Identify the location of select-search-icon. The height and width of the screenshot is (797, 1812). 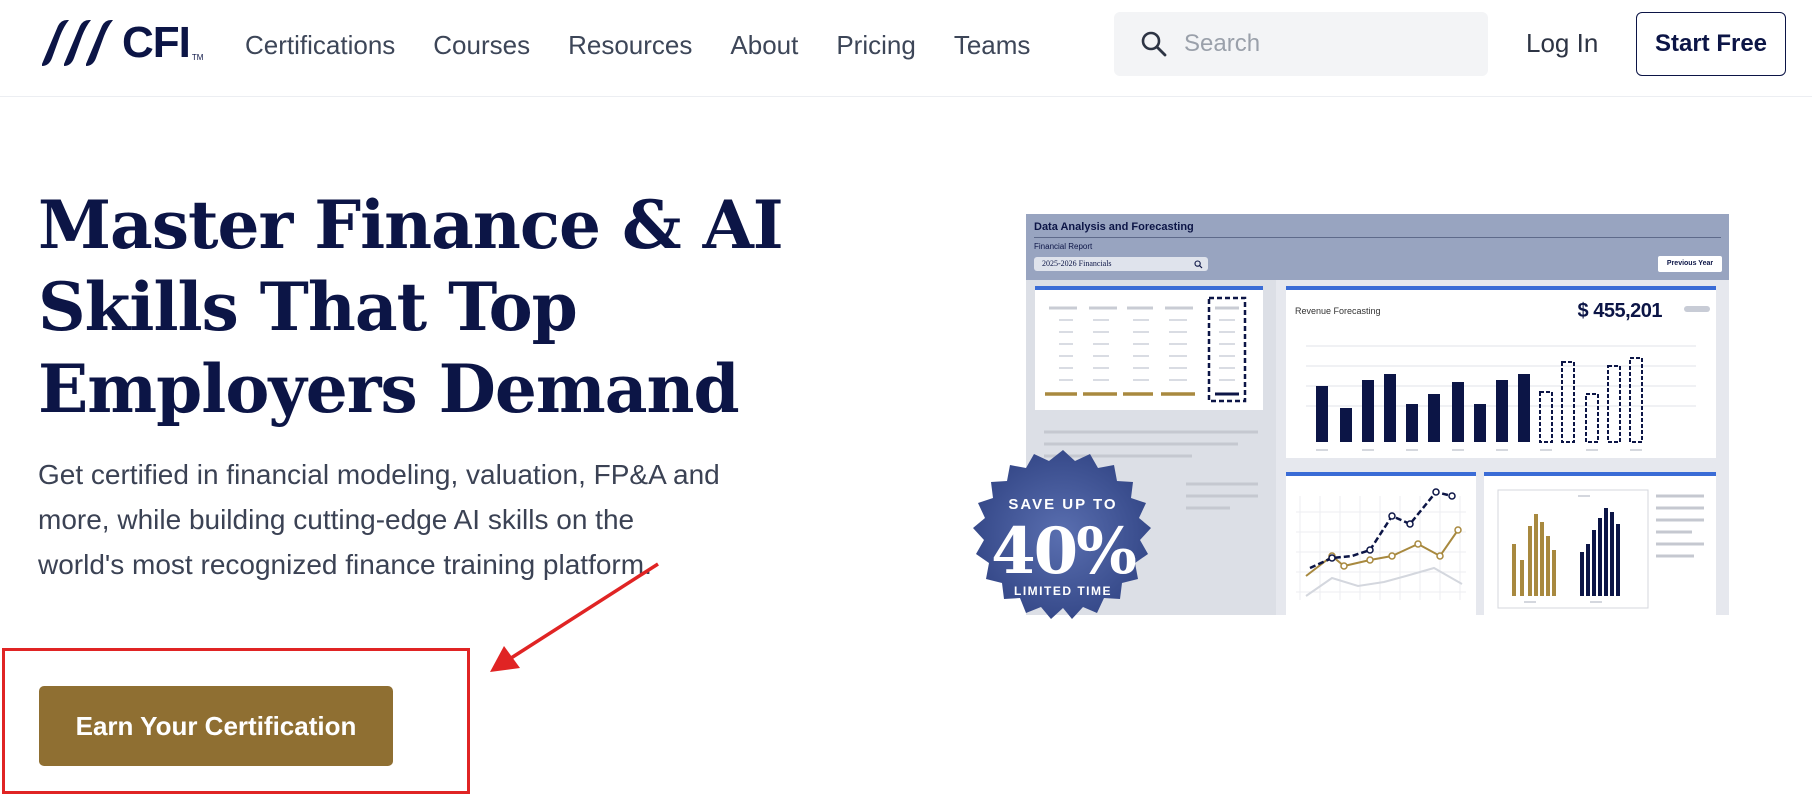
(1198, 264).